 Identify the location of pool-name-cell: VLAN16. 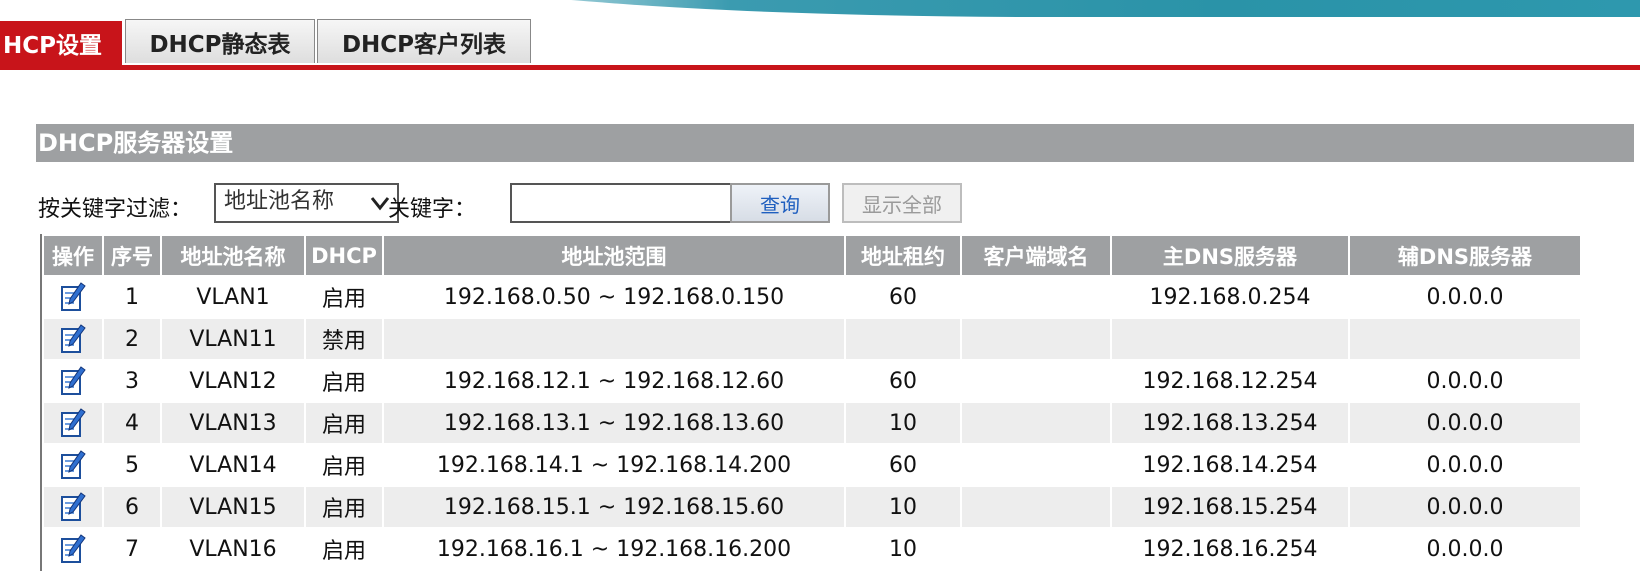
(233, 549).